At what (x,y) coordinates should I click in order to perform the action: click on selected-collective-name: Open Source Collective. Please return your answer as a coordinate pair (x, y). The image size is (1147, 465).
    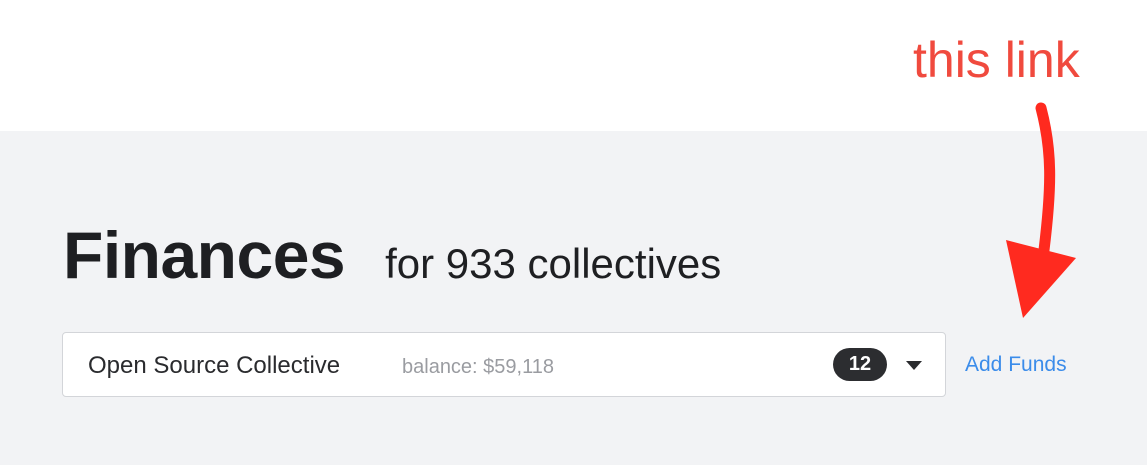
    Looking at the image, I should click on (214, 365).